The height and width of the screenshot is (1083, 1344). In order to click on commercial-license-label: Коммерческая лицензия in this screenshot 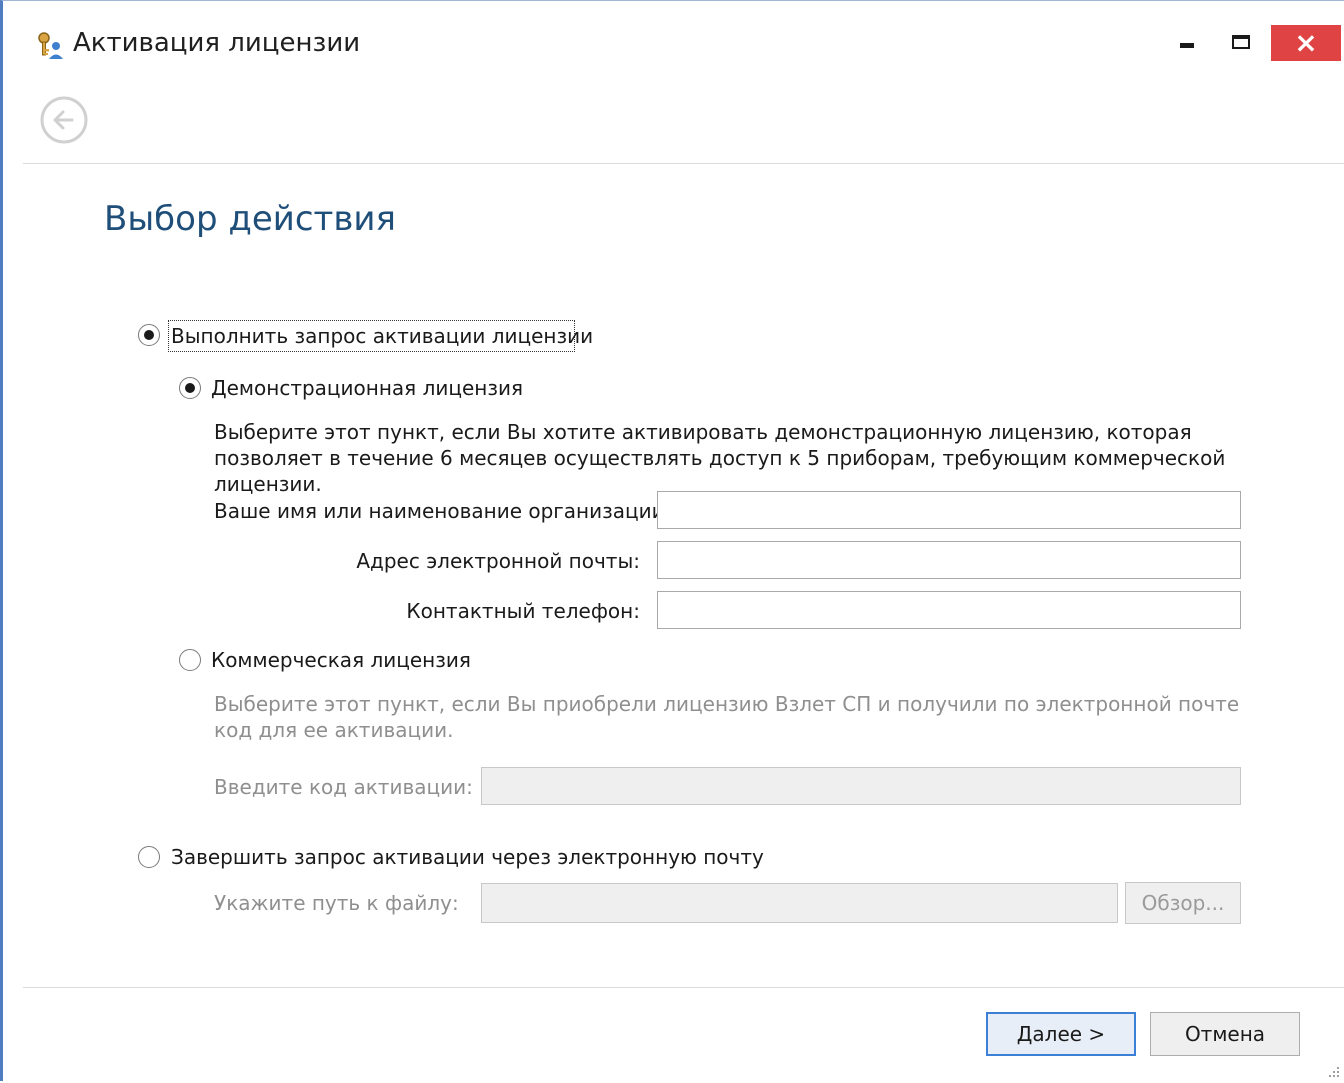, I will do `click(341, 660)`.